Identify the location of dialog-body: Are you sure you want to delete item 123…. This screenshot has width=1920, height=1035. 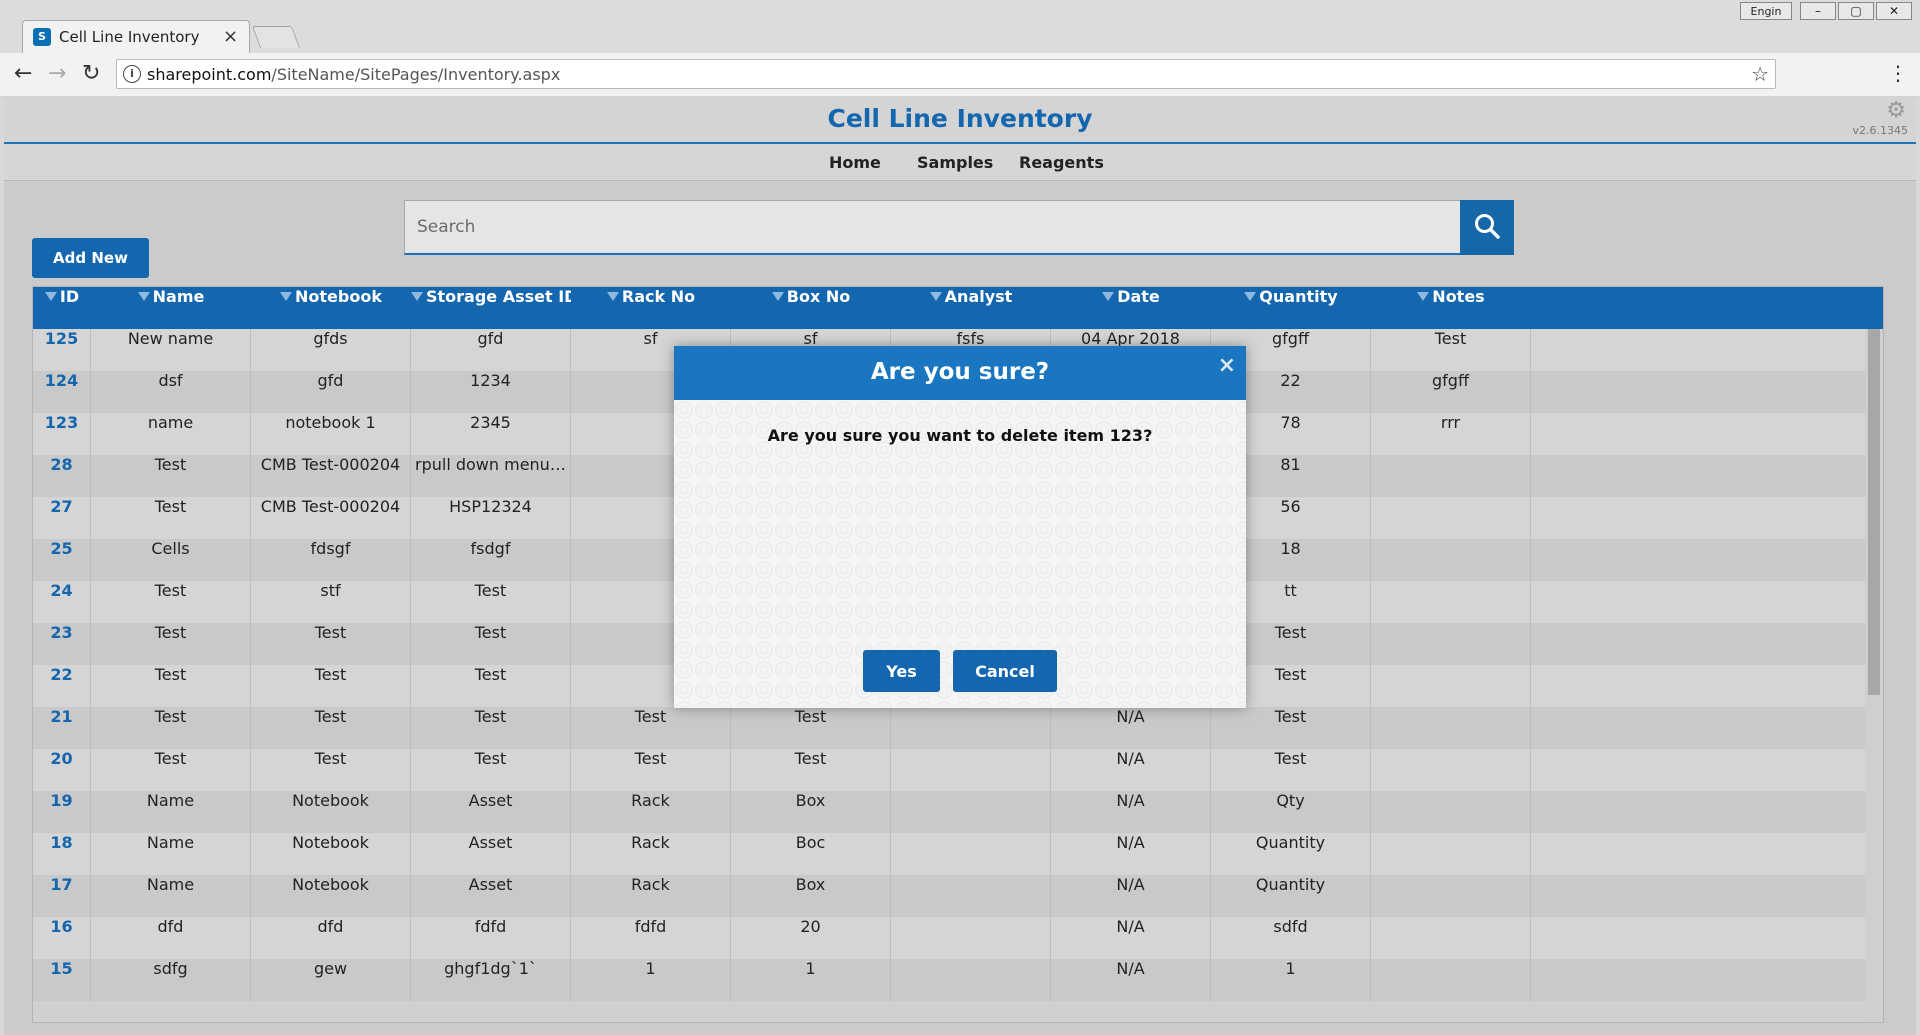
(960, 554).